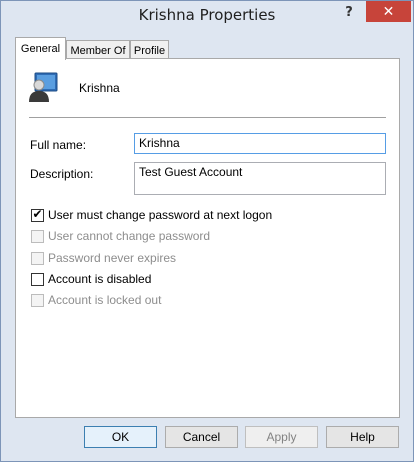  I want to click on tab-profile: Profile, so click(149, 50).